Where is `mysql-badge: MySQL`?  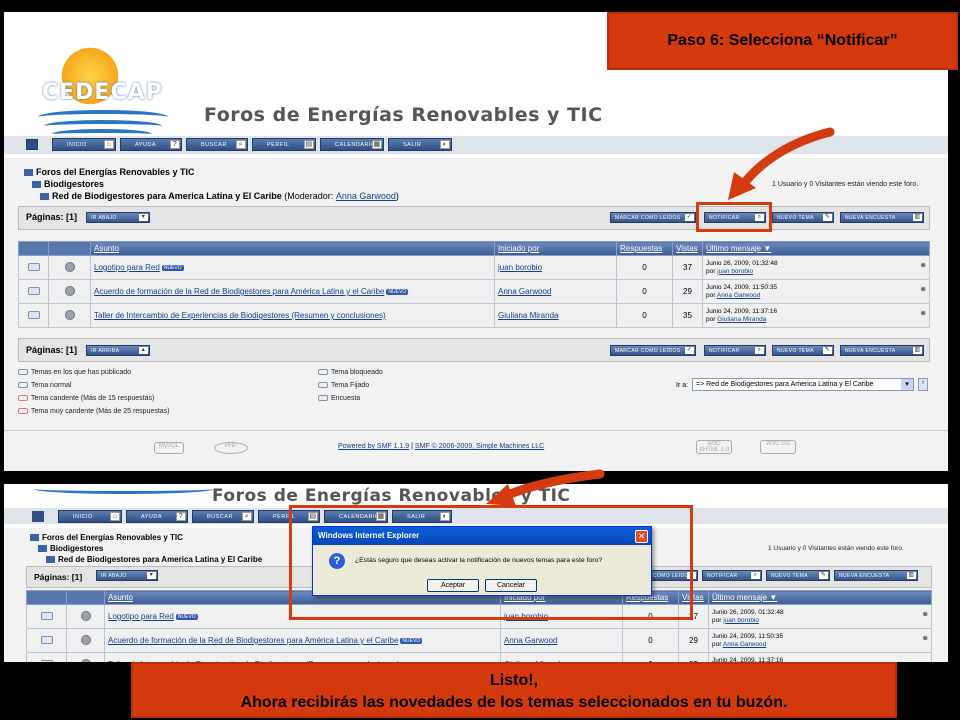
mysql-badge: MySQL is located at coordinates (169, 448).